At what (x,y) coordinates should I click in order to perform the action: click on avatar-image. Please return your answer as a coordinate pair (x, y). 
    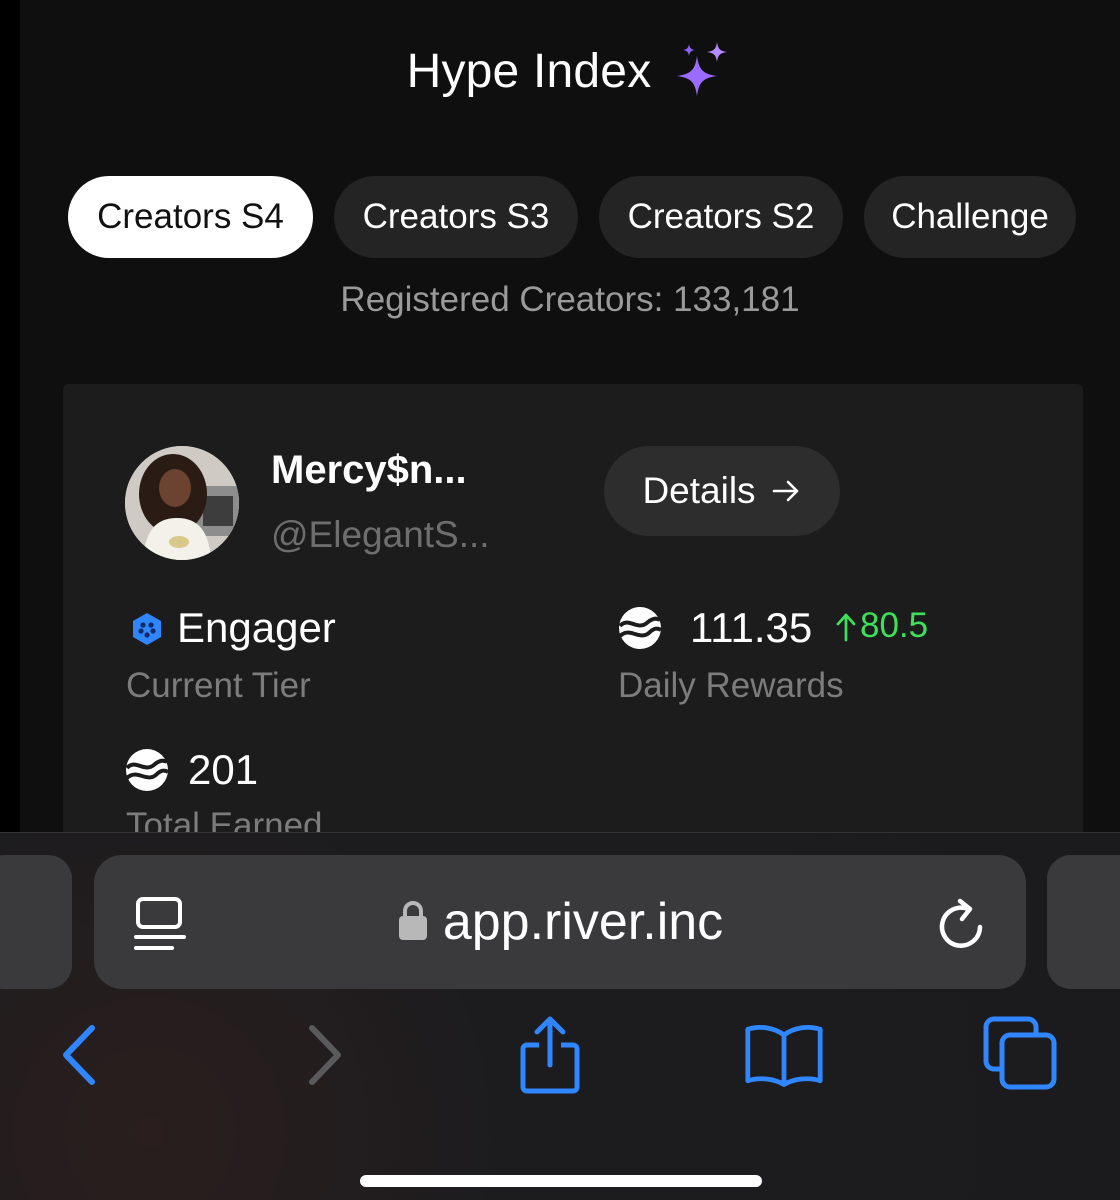
    Looking at the image, I should click on (182, 503).